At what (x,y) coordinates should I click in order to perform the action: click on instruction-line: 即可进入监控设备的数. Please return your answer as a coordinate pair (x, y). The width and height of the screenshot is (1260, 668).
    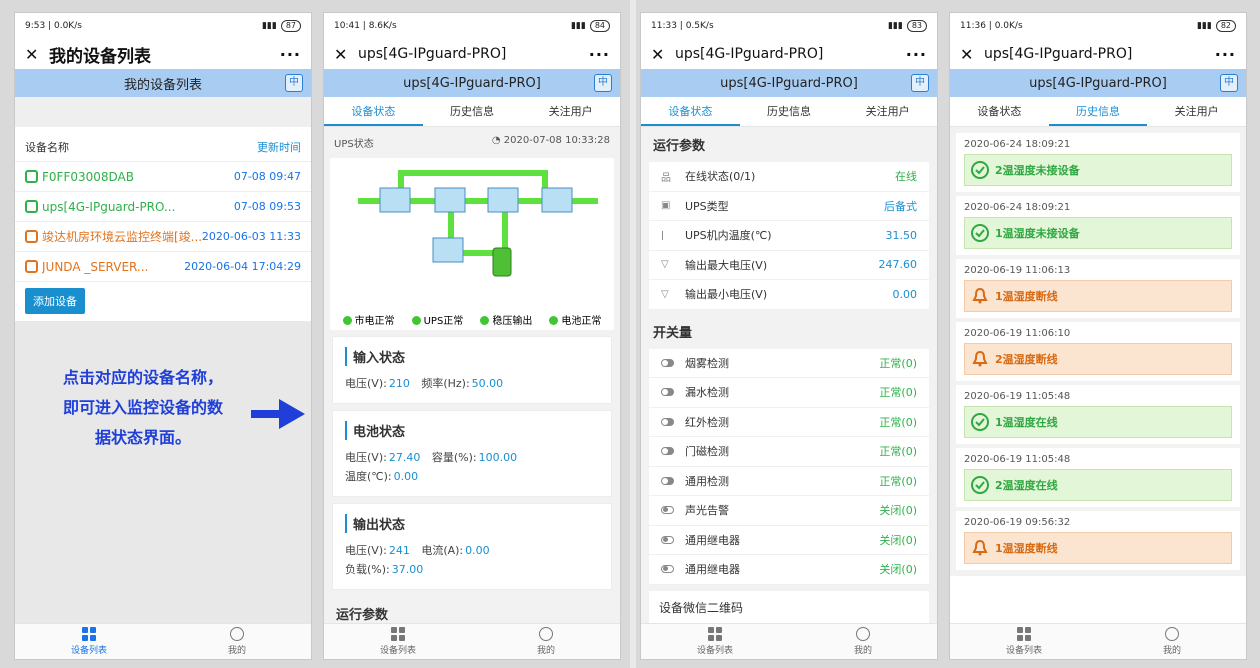
    Looking at the image, I should click on (142, 407).